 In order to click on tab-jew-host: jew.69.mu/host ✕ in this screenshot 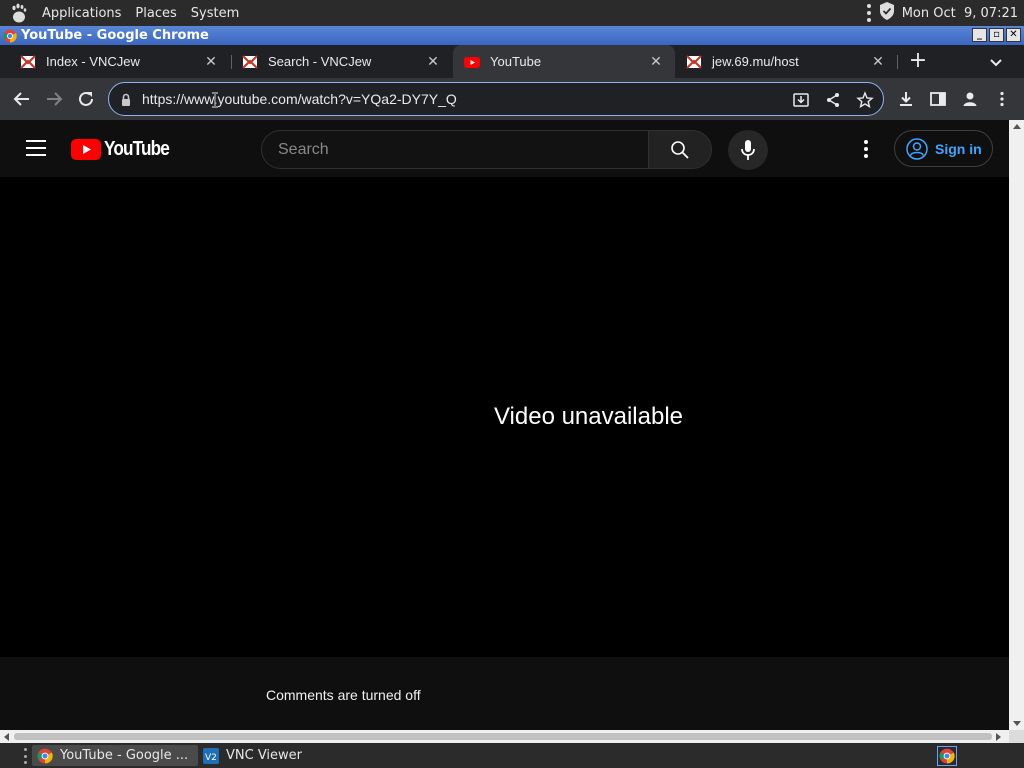, I will do `click(786, 61)`.